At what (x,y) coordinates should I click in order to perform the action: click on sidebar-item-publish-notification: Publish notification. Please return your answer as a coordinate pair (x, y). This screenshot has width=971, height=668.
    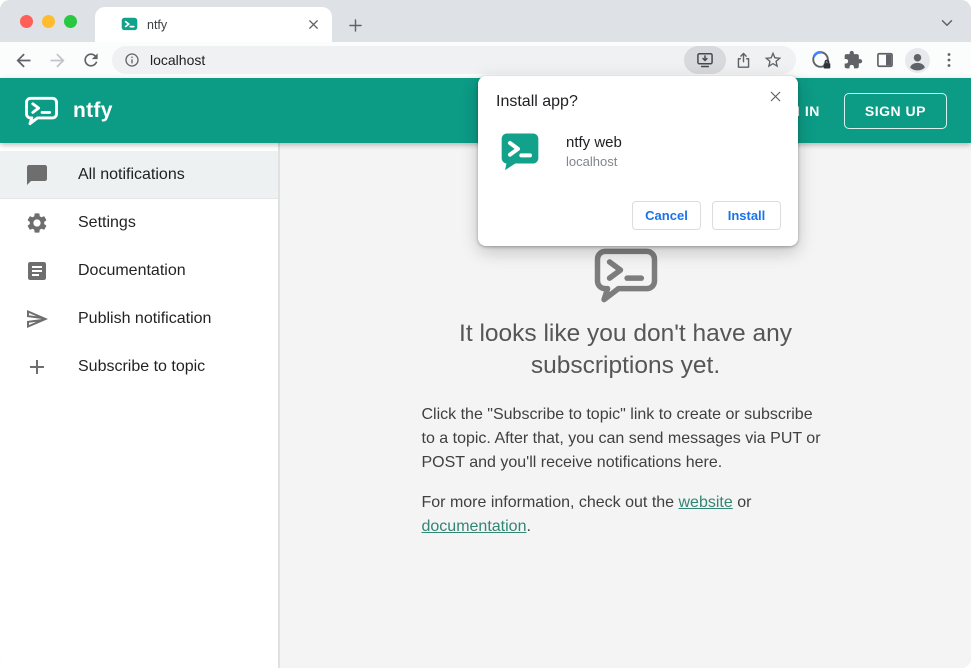
    Looking at the image, I should click on (139, 319).